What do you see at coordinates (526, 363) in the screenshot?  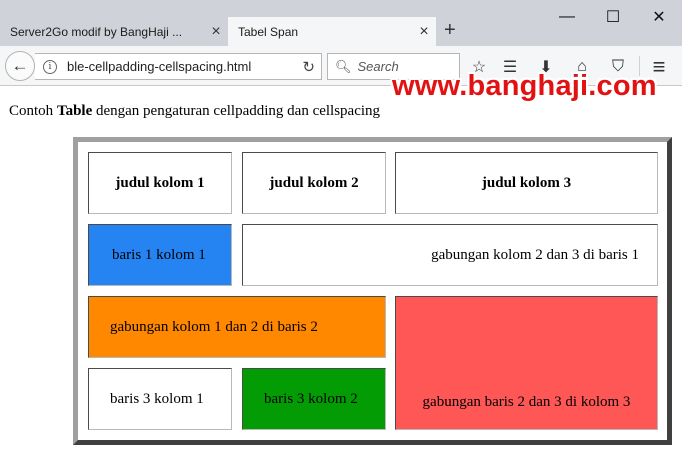 I see `cell-rowspan-col3: gabungan baris 2 dan 3 di kolom 3` at bounding box center [526, 363].